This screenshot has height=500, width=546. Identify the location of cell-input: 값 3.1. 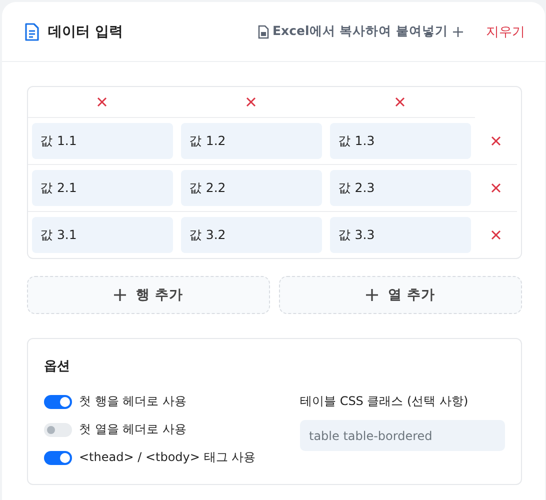
(102, 235).